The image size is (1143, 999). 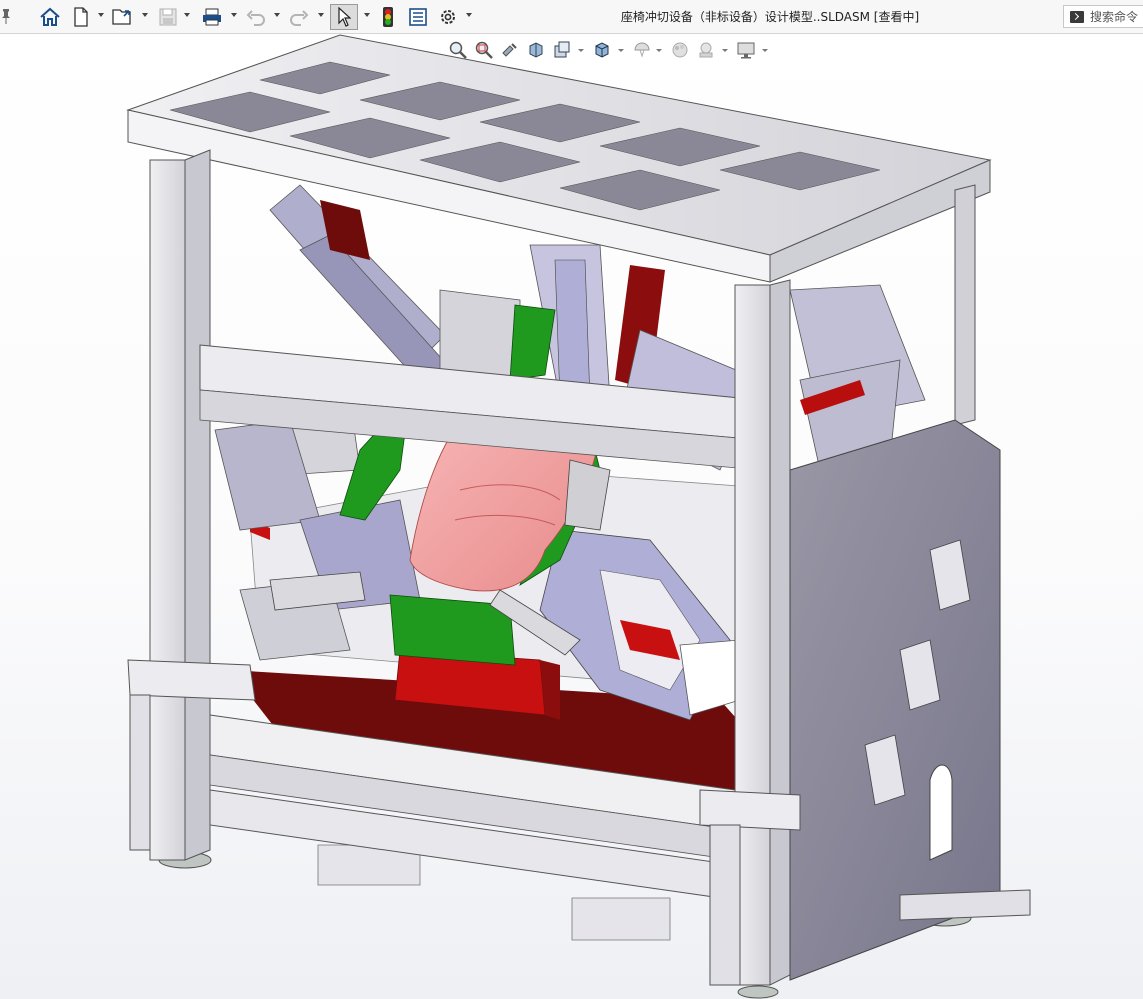 I want to click on search-commands-input: 搜索命令, so click(x=1103, y=16).